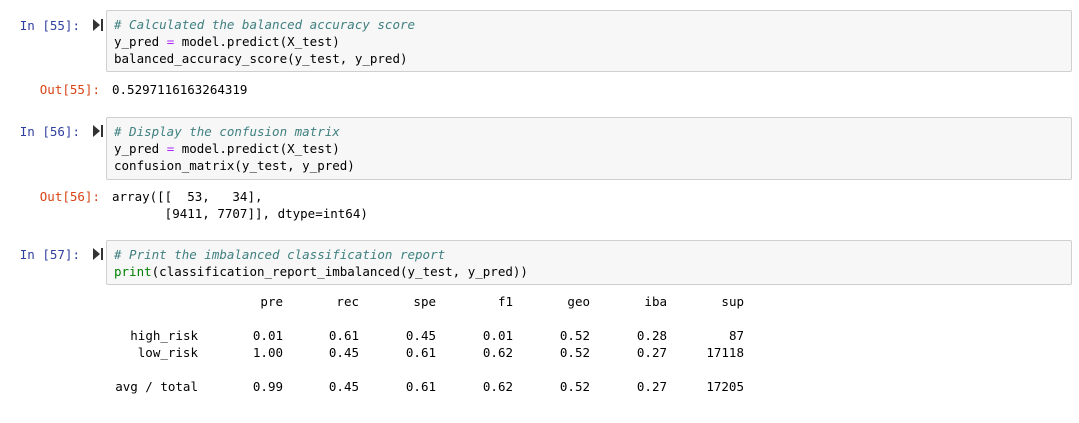 The image size is (1079, 423). What do you see at coordinates (651, 386) in the screenshot?
I see `report-total-cell: 0.27` at bounding box center [651, 386].